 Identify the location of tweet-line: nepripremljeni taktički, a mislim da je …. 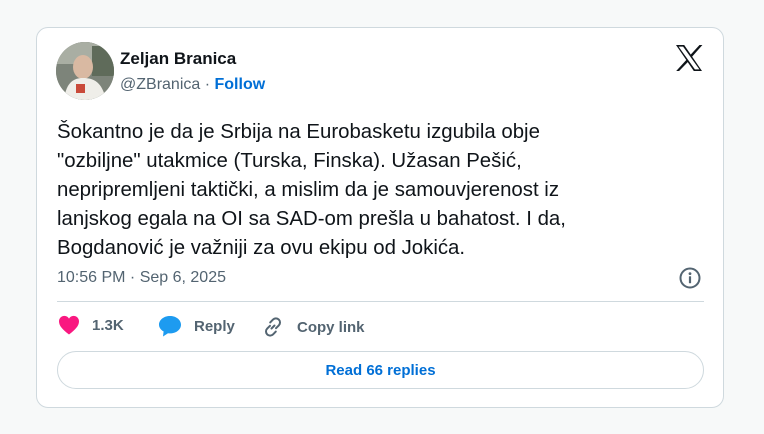
(308, 190).